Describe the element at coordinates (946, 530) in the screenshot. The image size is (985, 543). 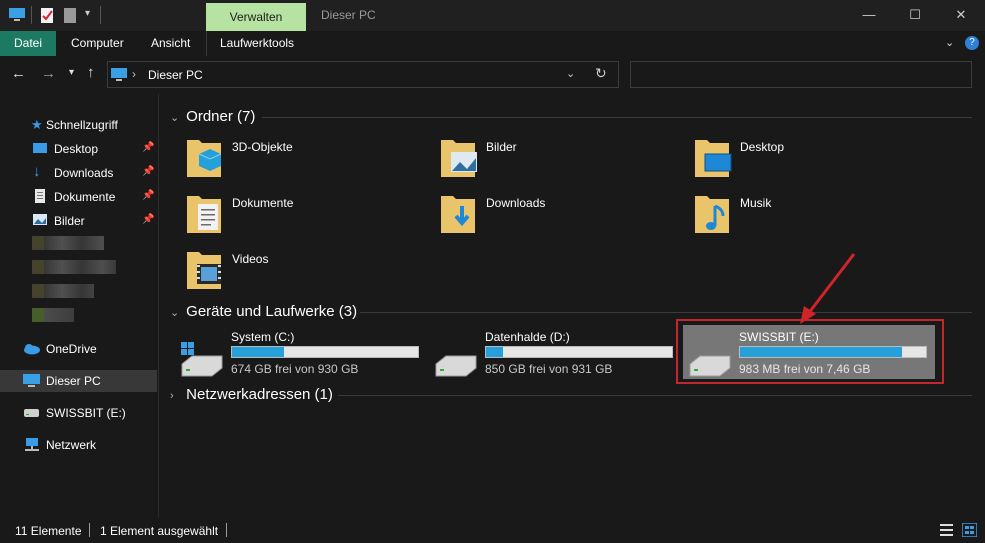
I see `details-view-icon` at that location.